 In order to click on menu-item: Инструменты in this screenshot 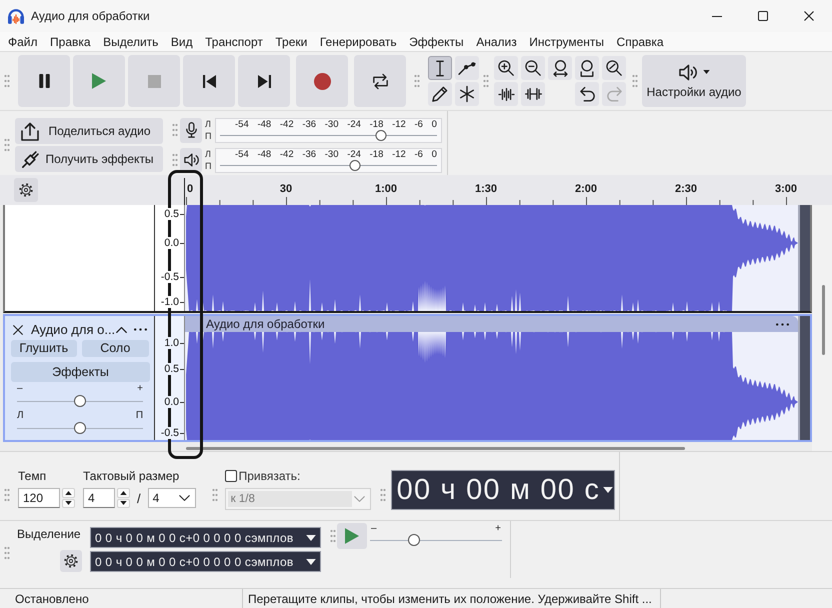, I will do `click(566, 42)`.